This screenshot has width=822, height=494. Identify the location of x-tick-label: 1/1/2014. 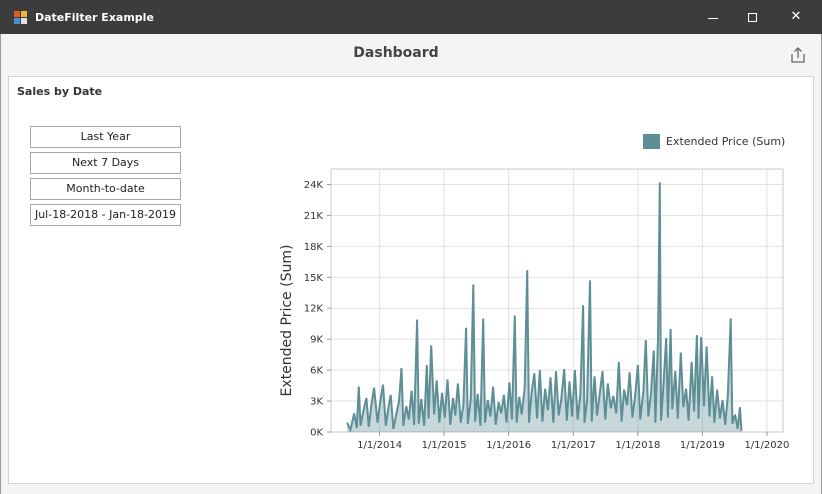
(379, 445).